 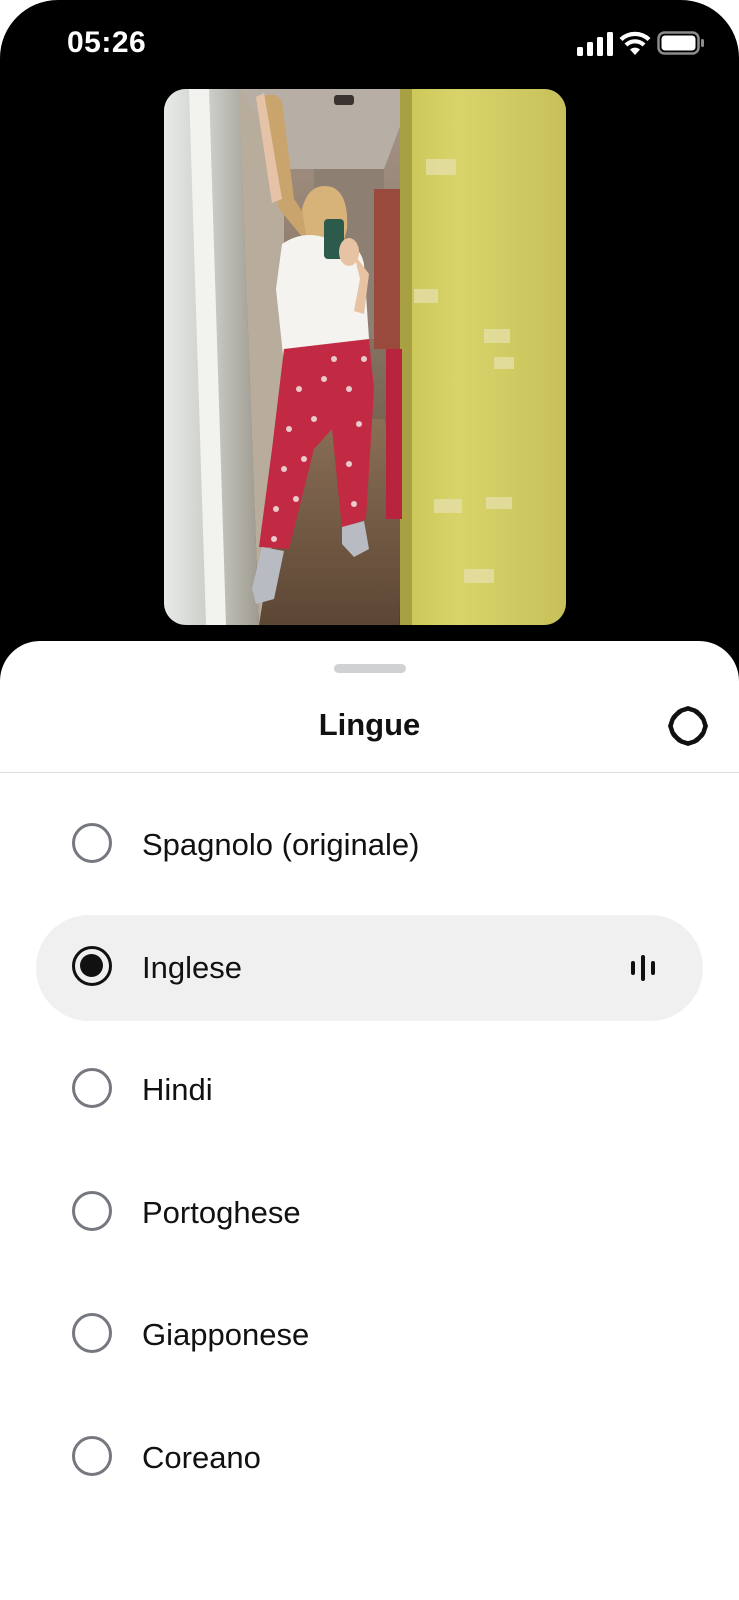 What do you see at coordinates (369, 1335) in the screenshot?
I see `language-option-japanese: Giapponese` at bounding box center [369, 1335].